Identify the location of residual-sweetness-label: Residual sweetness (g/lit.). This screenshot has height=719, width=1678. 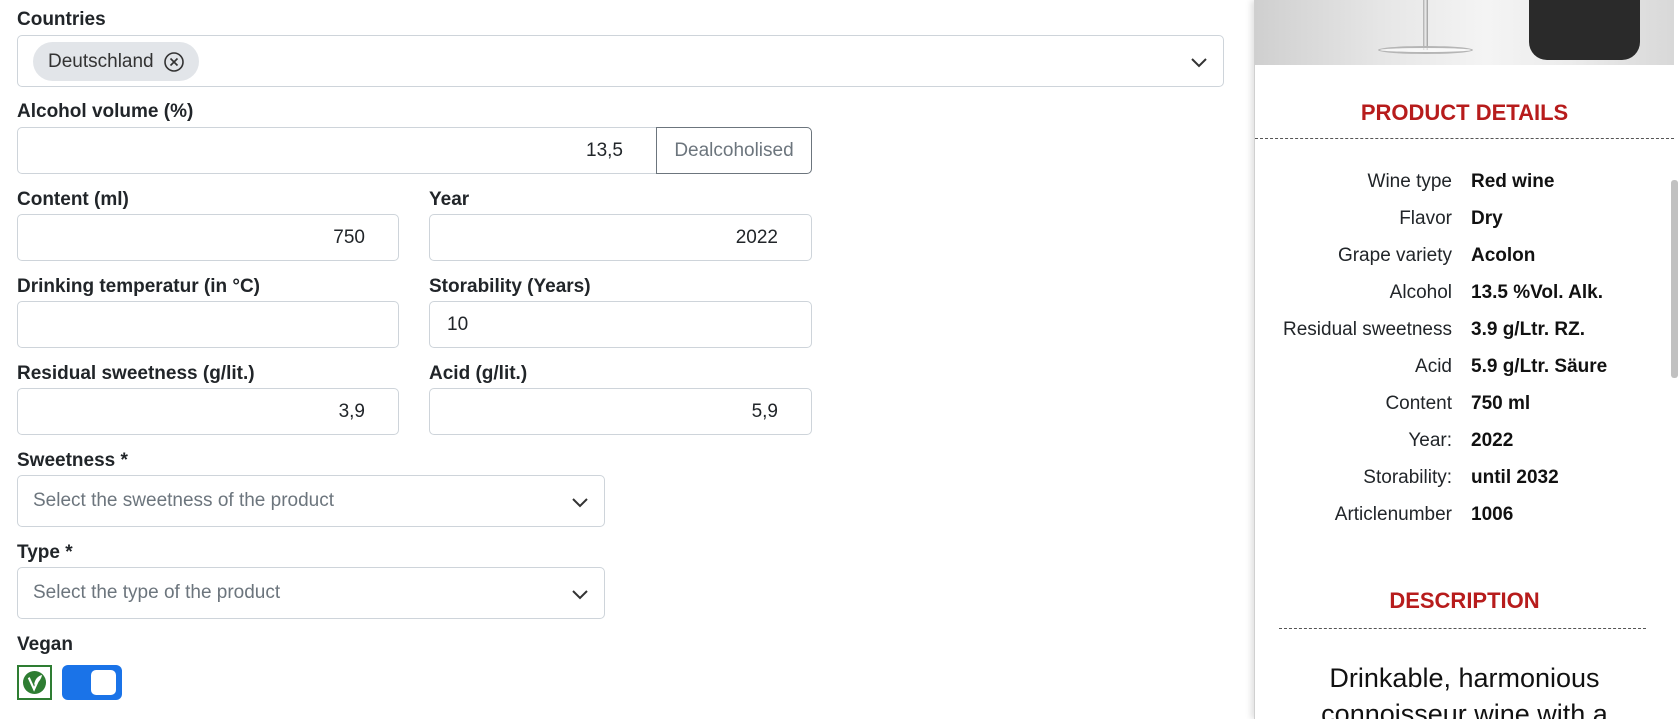
(136, 373).